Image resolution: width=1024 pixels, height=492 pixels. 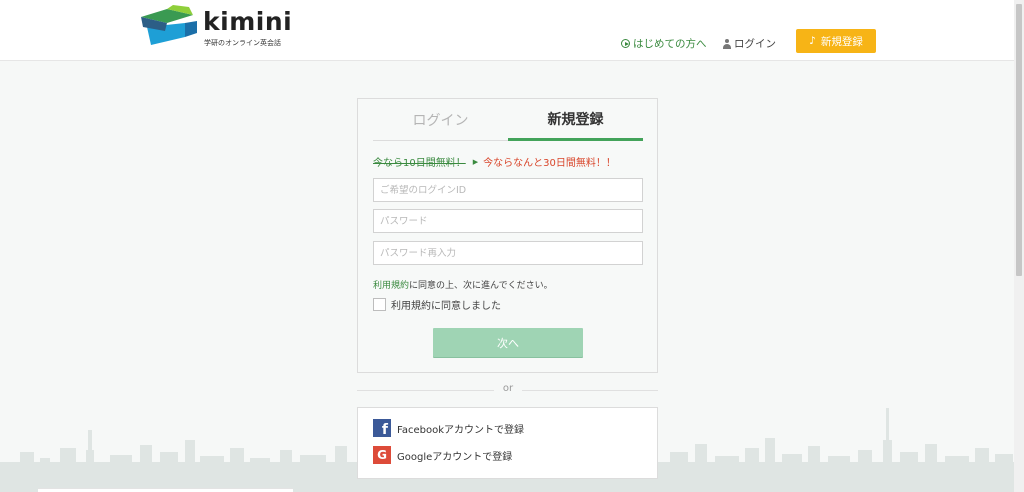 I want to click on social-signup-card: f Facebookアカウントで登録 G Googleアカウントで登録, so click(x=507, y=443).